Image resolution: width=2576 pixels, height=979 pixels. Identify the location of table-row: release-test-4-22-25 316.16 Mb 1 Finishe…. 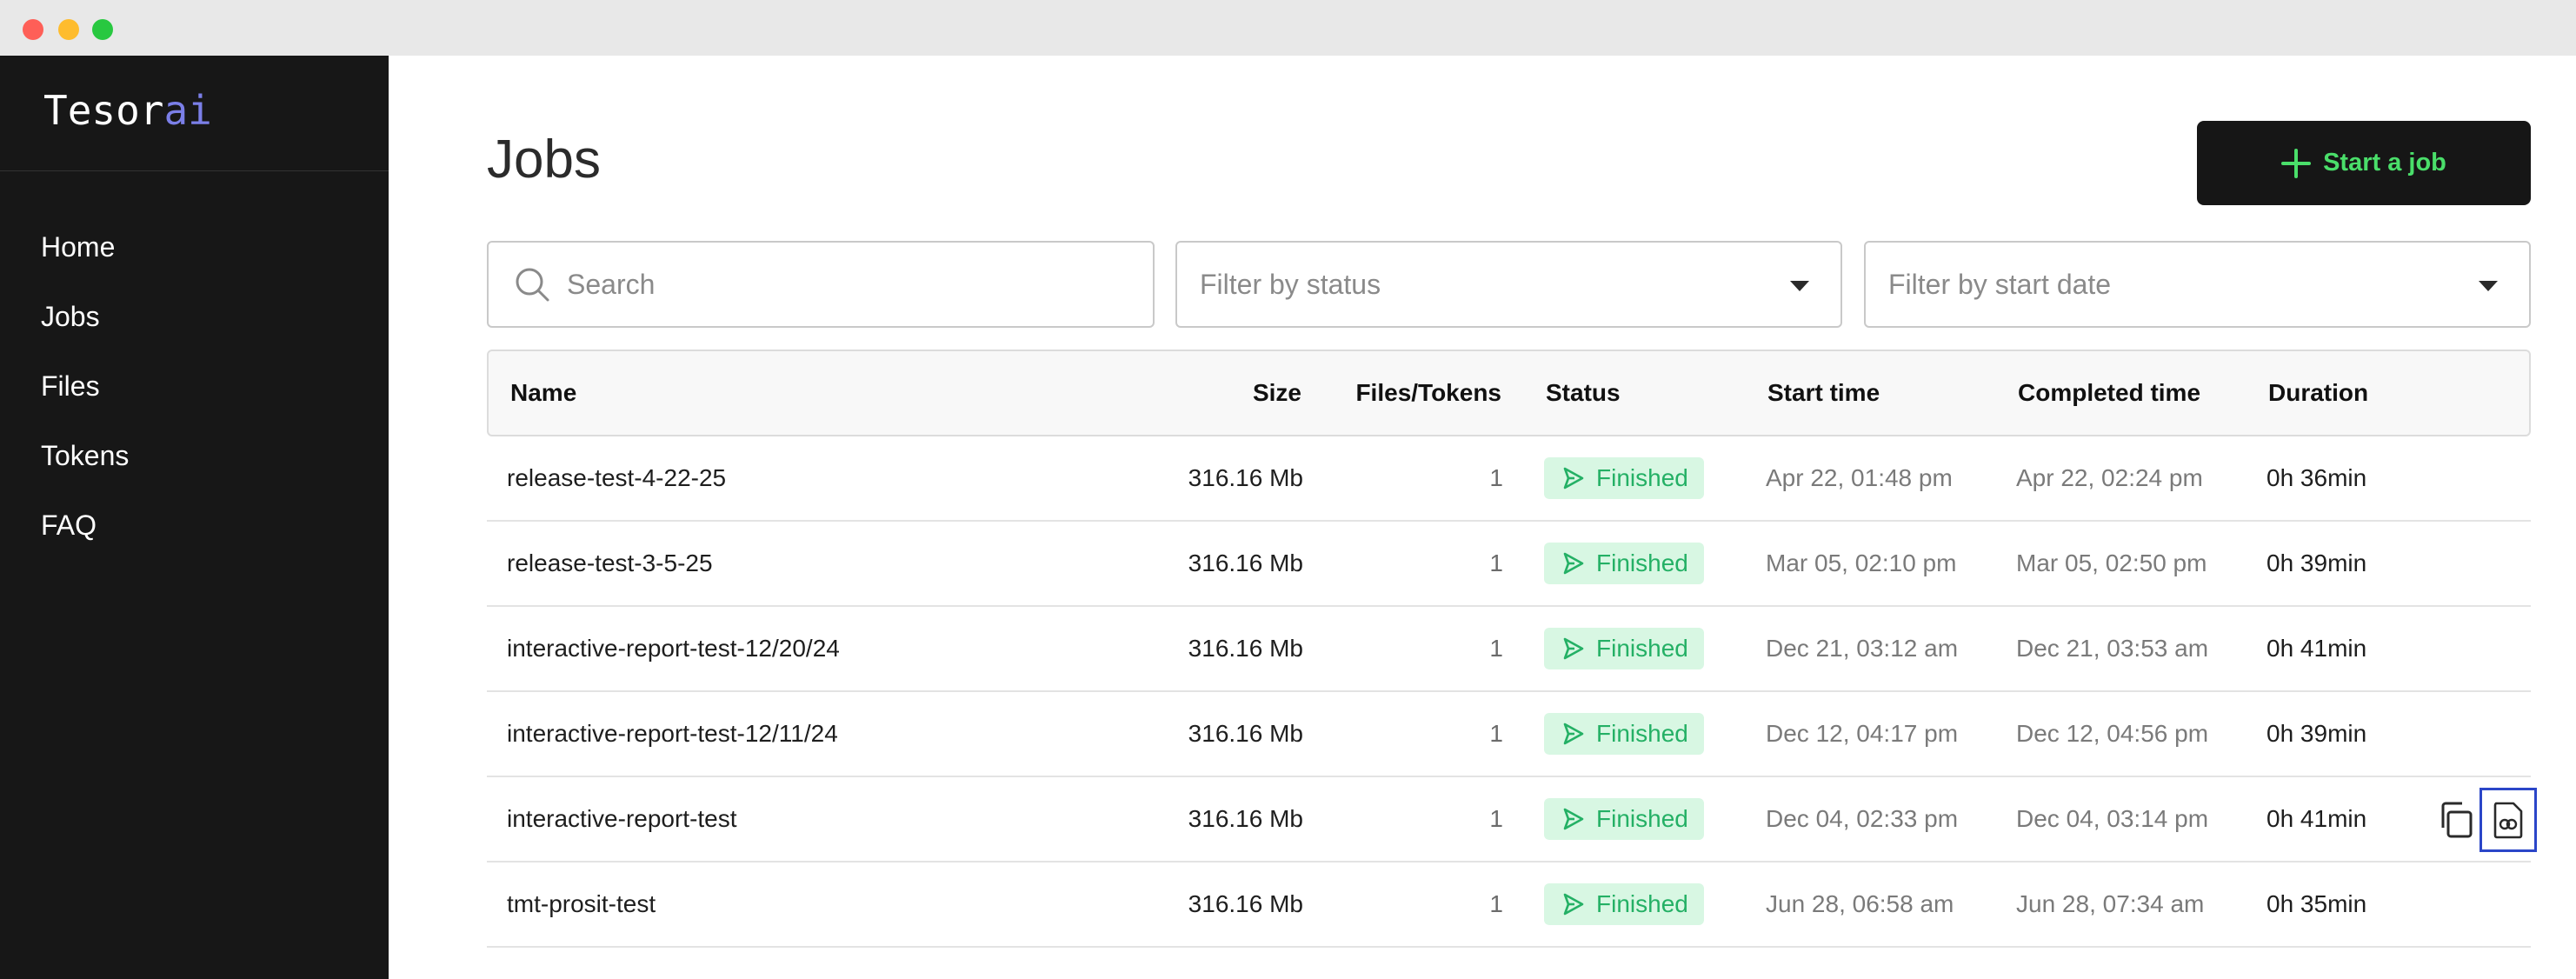
(1509, 479).